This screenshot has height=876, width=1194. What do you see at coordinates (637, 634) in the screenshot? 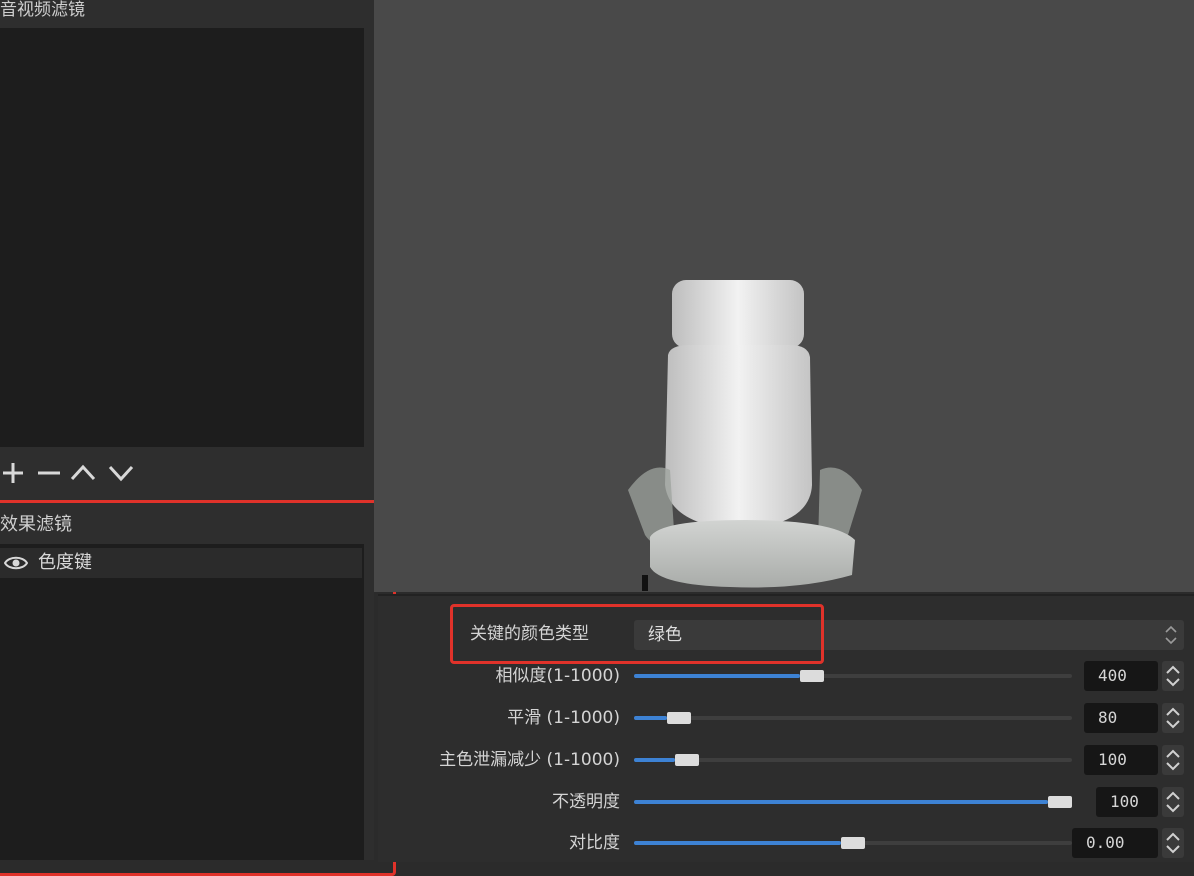
I see `highlight-box-key-color-type` at bounding box center [637, 634].